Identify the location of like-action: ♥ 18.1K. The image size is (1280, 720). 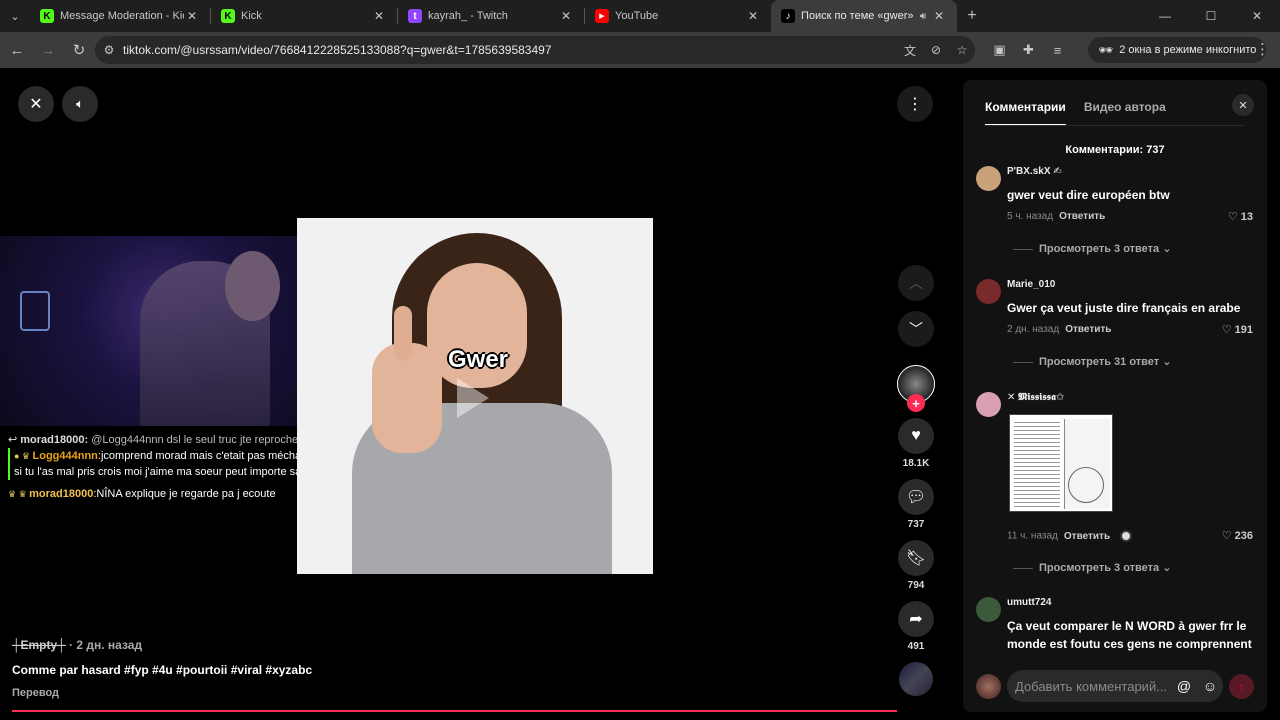
(916, 443).